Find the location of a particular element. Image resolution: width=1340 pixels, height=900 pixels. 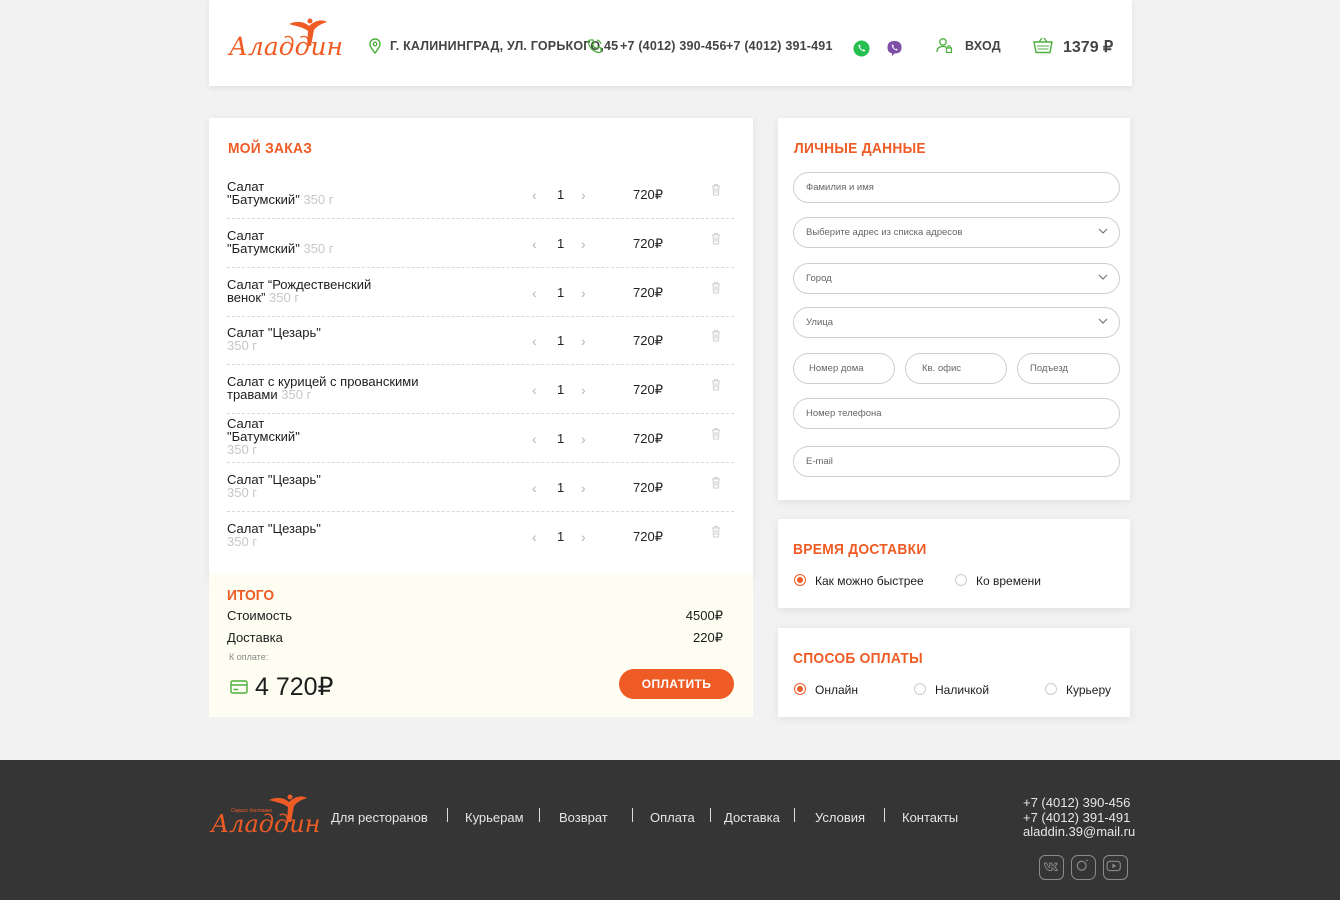

to-pay-value: 4 720₽ is located at coordinates (294, 687).